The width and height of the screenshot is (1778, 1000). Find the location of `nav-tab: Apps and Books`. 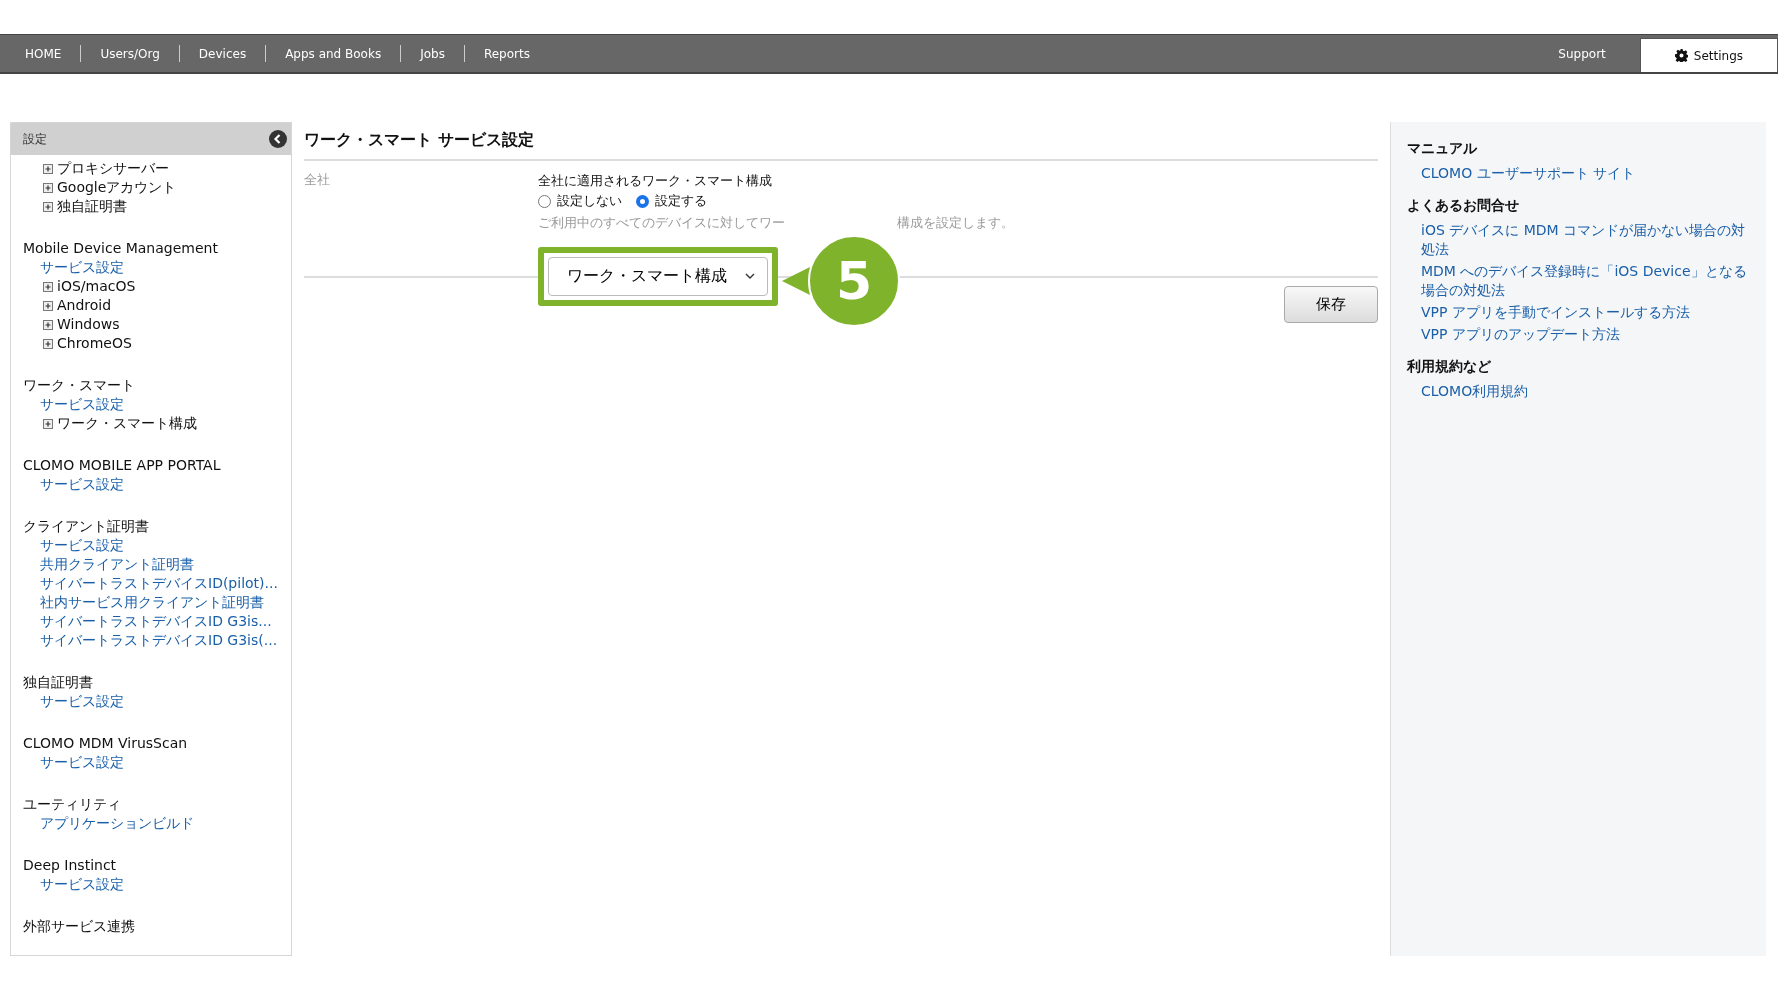

nav-tab: Apps and Books is located at coordinates (334, 53).